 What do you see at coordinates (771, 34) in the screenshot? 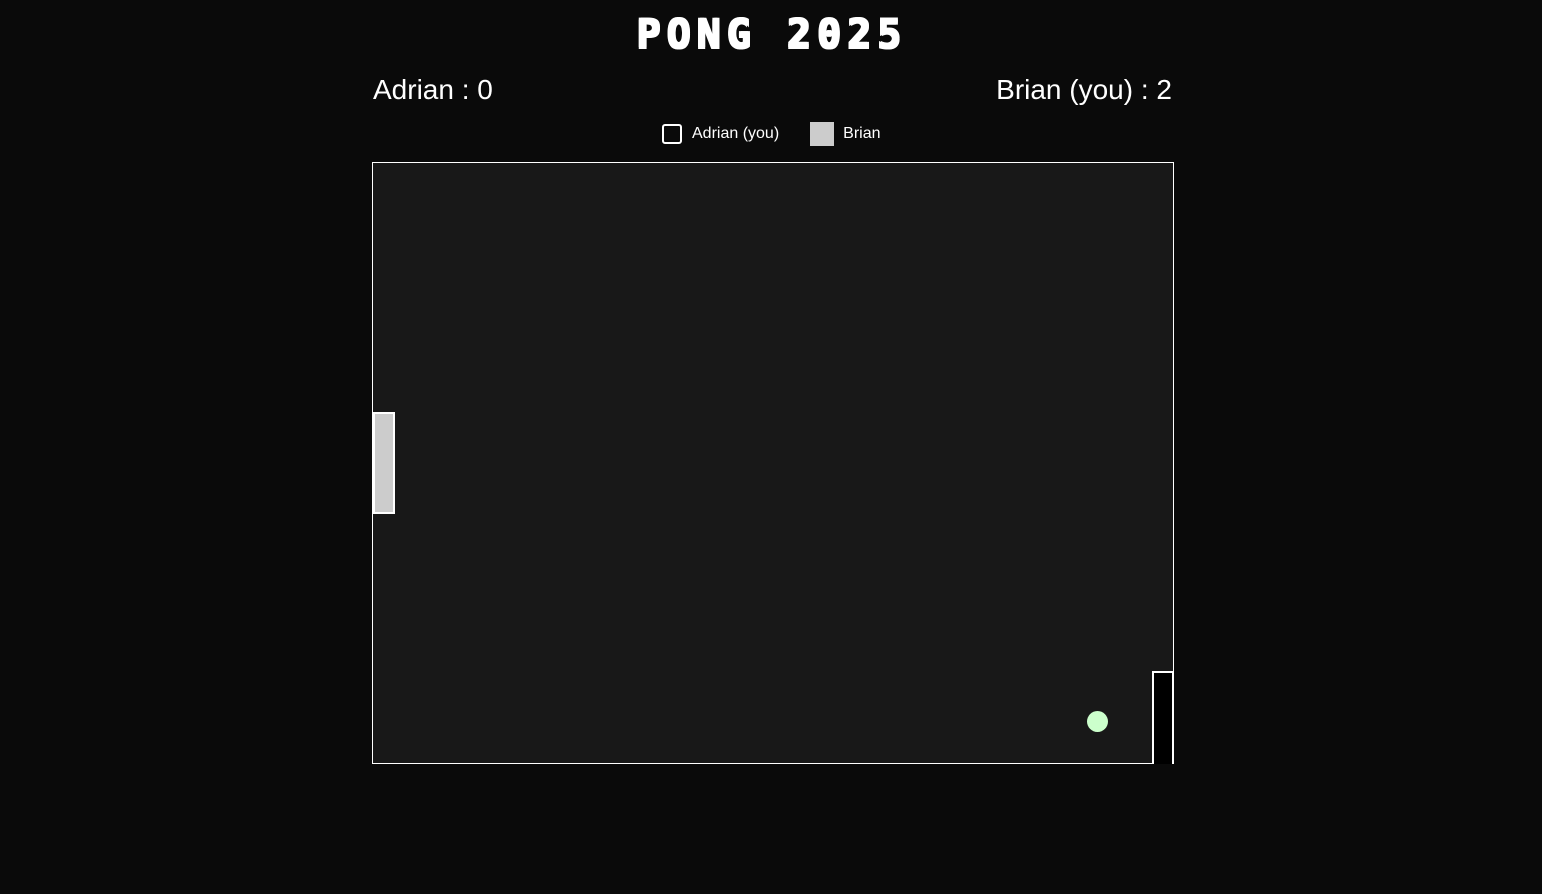
I see `game-title: PONG 2025` at bounding box center [771, 34].